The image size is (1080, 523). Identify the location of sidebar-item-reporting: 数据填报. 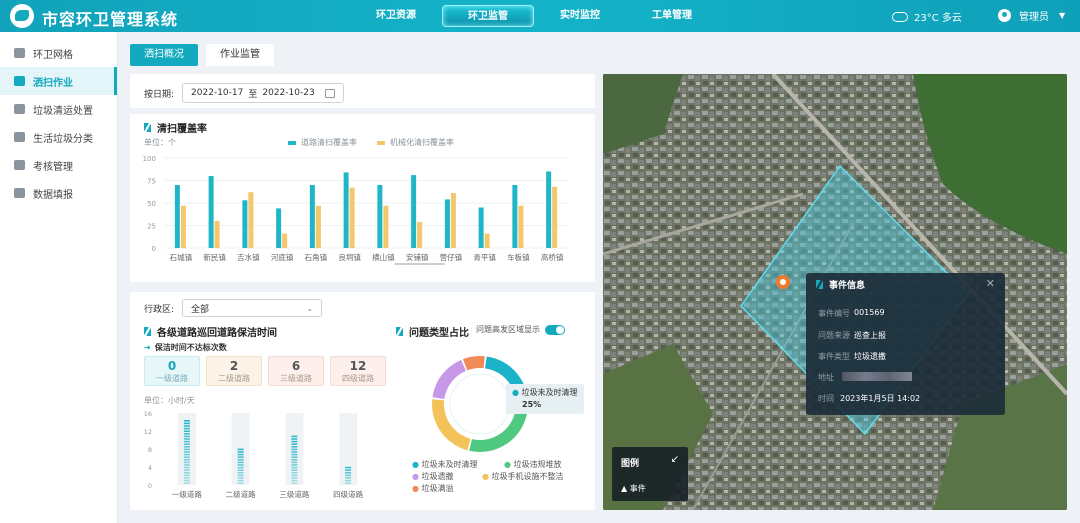
(58, 193).